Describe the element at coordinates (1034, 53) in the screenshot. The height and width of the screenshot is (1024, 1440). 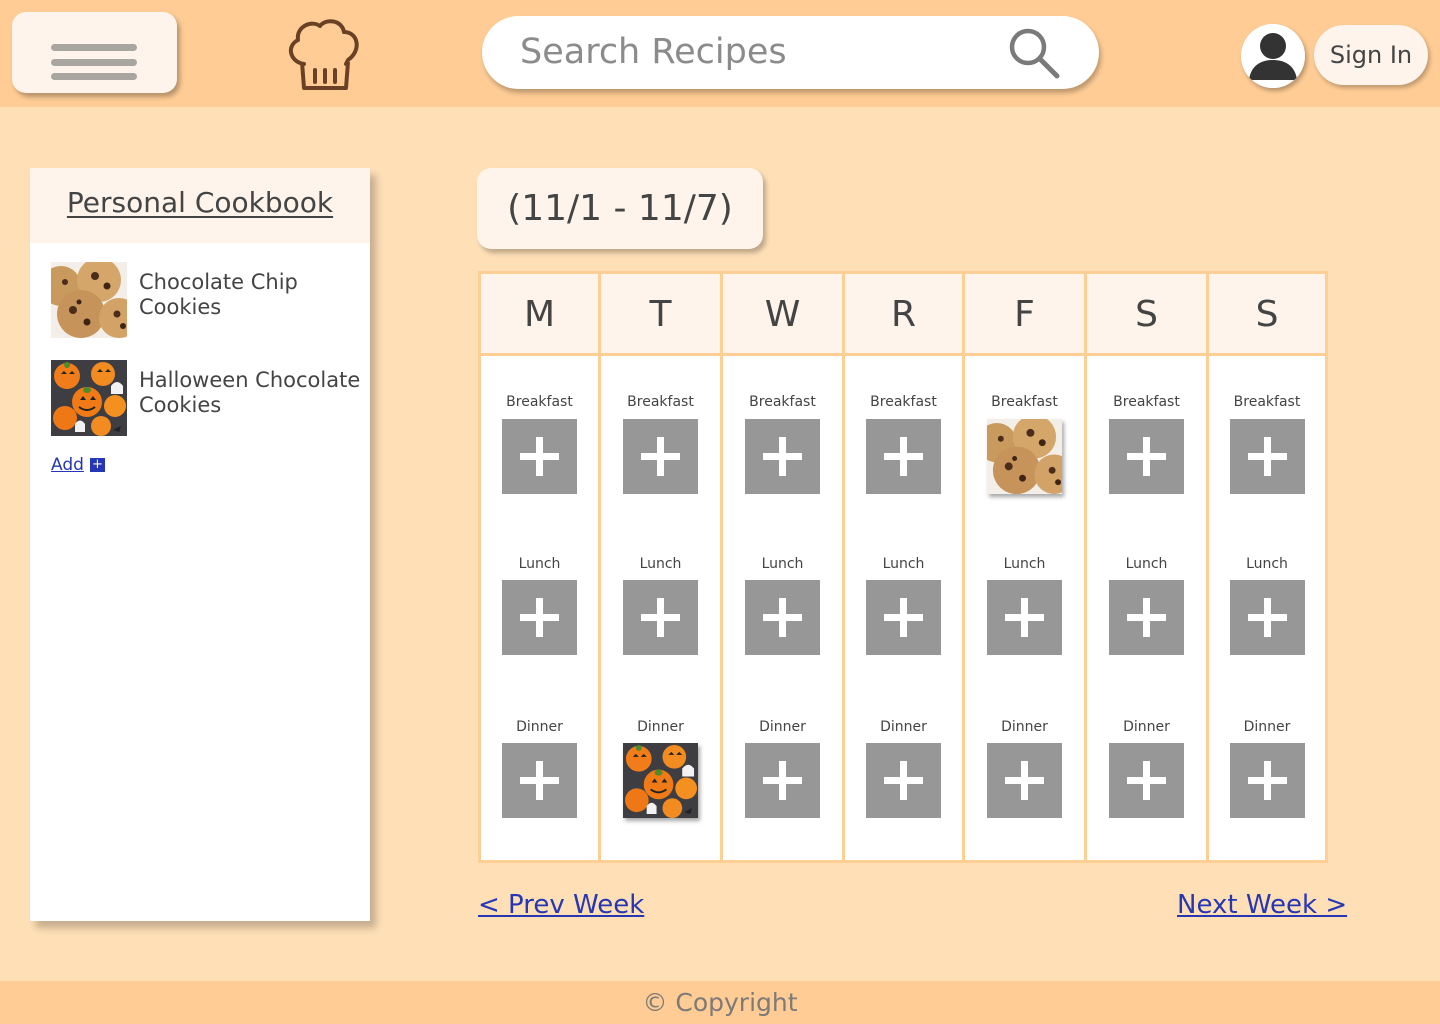
I see `search-icon` at that location.